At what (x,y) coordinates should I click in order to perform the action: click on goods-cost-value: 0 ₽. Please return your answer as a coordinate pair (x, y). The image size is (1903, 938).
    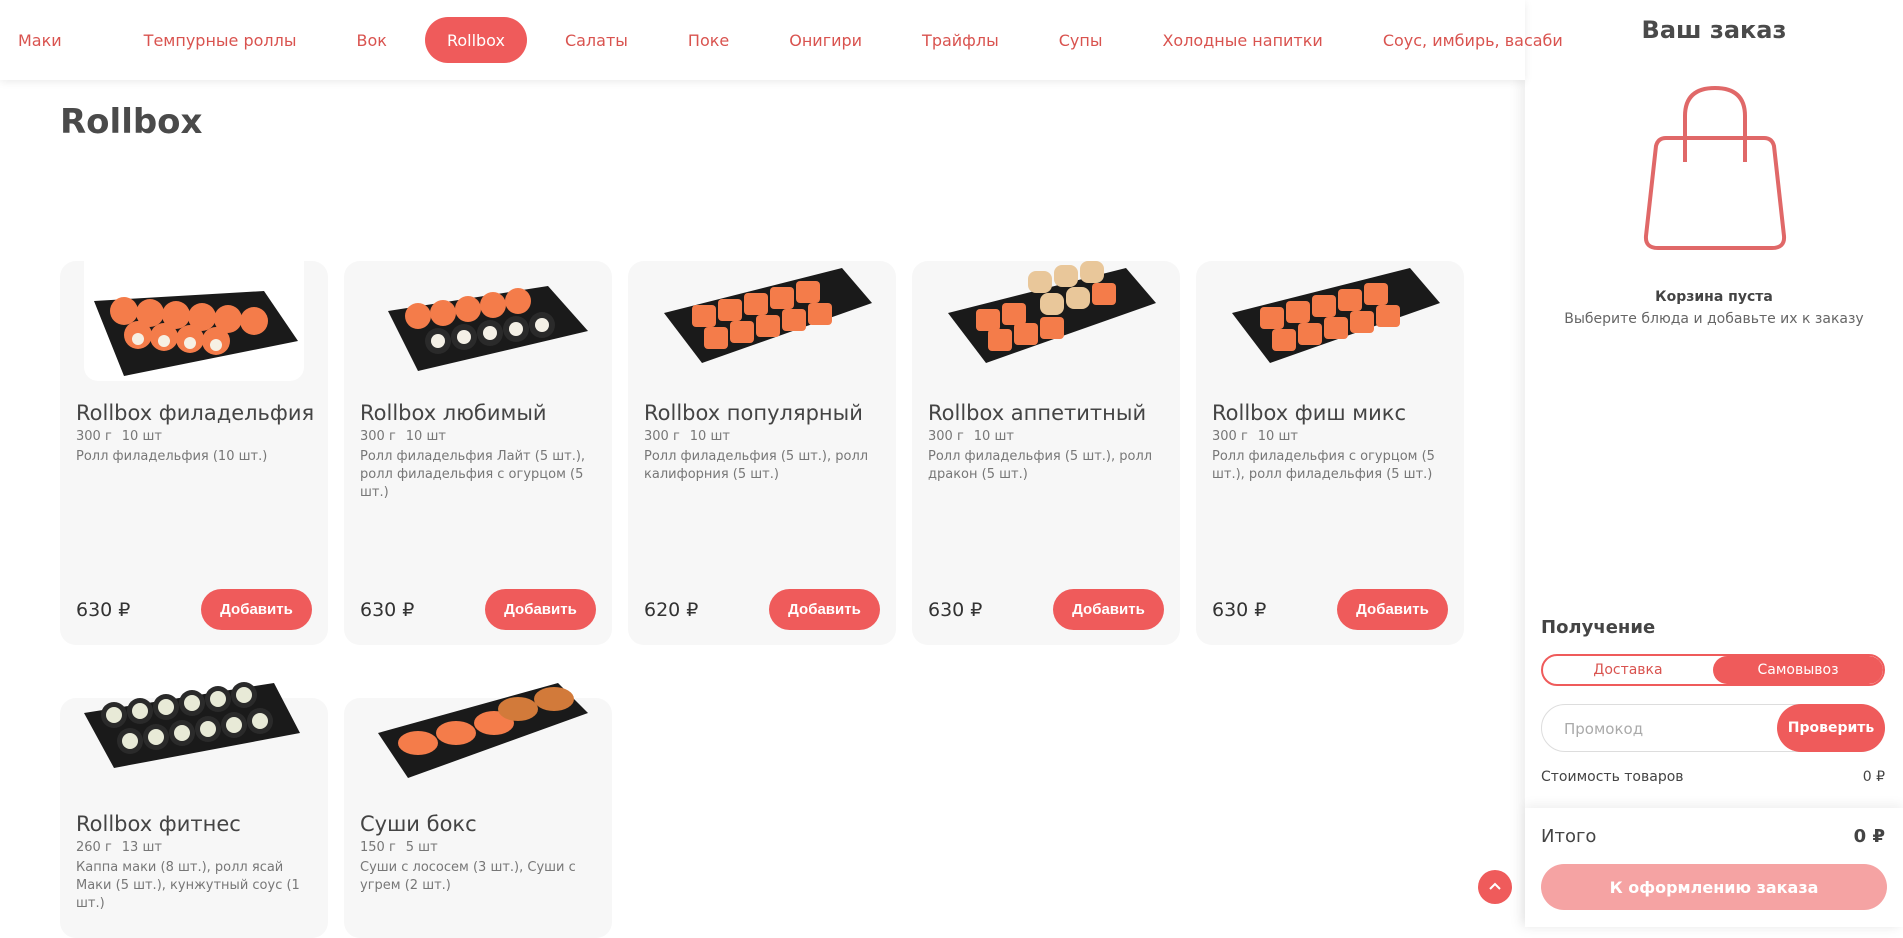
    Looking at the image, I should click on (1873, 777).